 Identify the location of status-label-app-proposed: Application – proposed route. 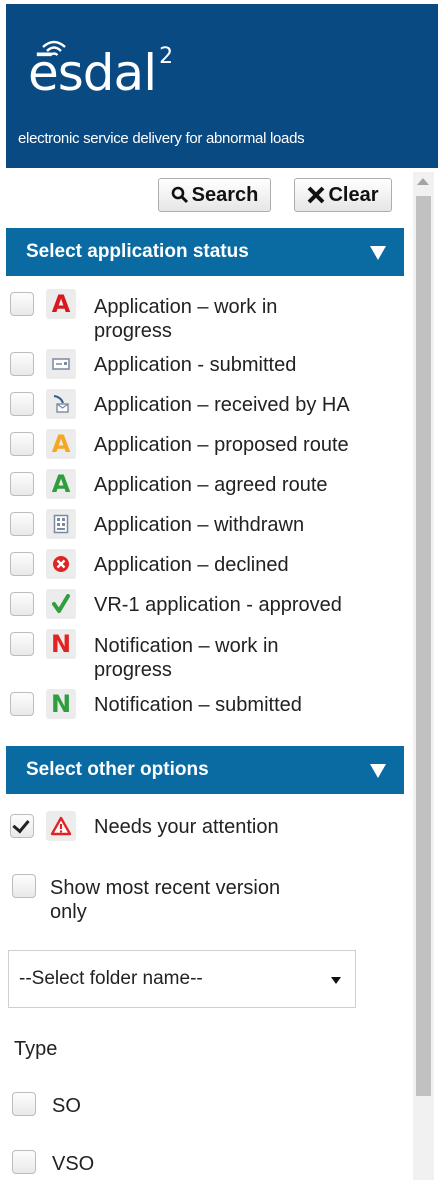
(221, 445).